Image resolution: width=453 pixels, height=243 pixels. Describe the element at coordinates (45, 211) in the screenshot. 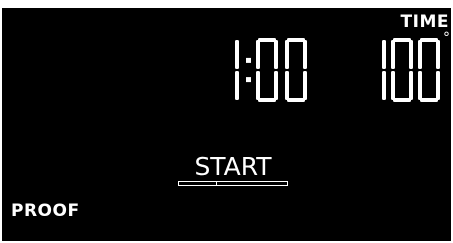

I see `mode-label: PROOF` at that location.